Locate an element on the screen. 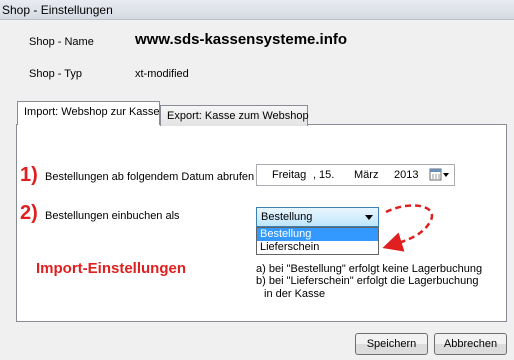 This screenshot has height=360, width=514. date-weekday: Freitag is located at coordinates (289, 175).